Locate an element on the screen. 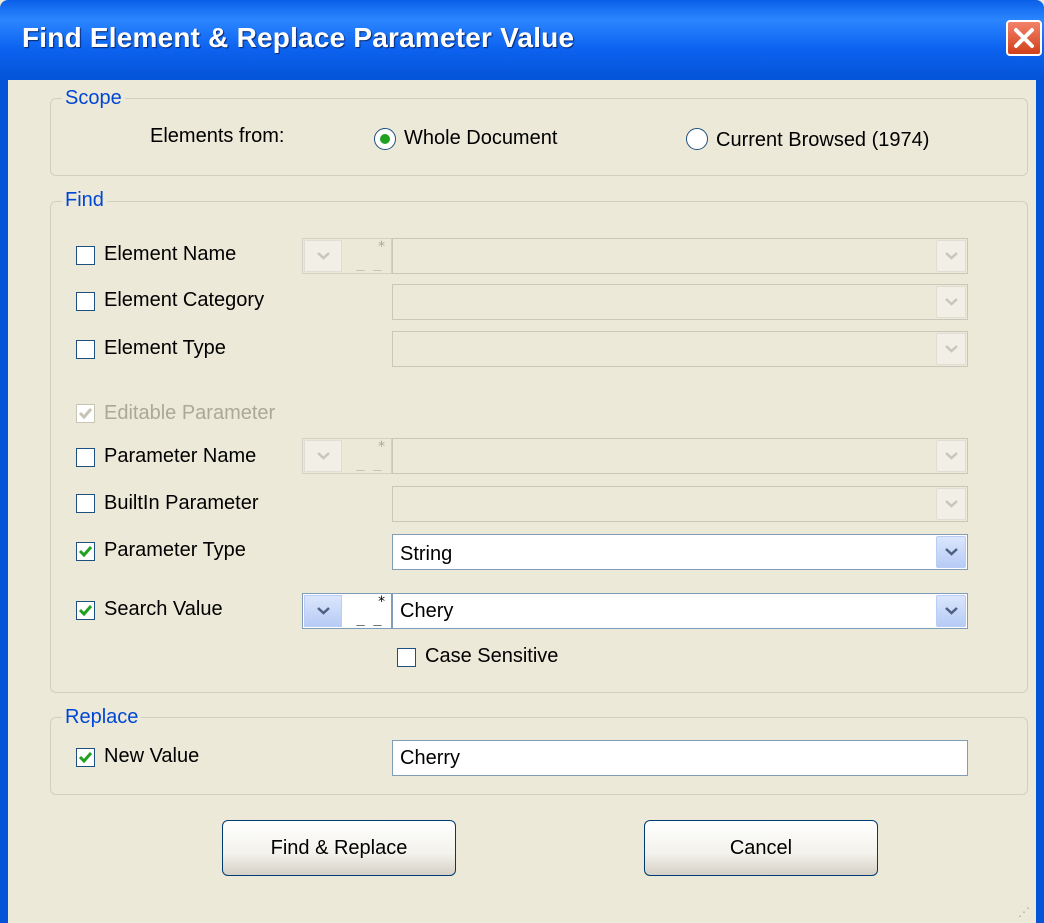 Image resolution: width=1044 pixels, height=923 pixels. editable-parameter-label: Editable Parameter is located at coordinates (190, 413).